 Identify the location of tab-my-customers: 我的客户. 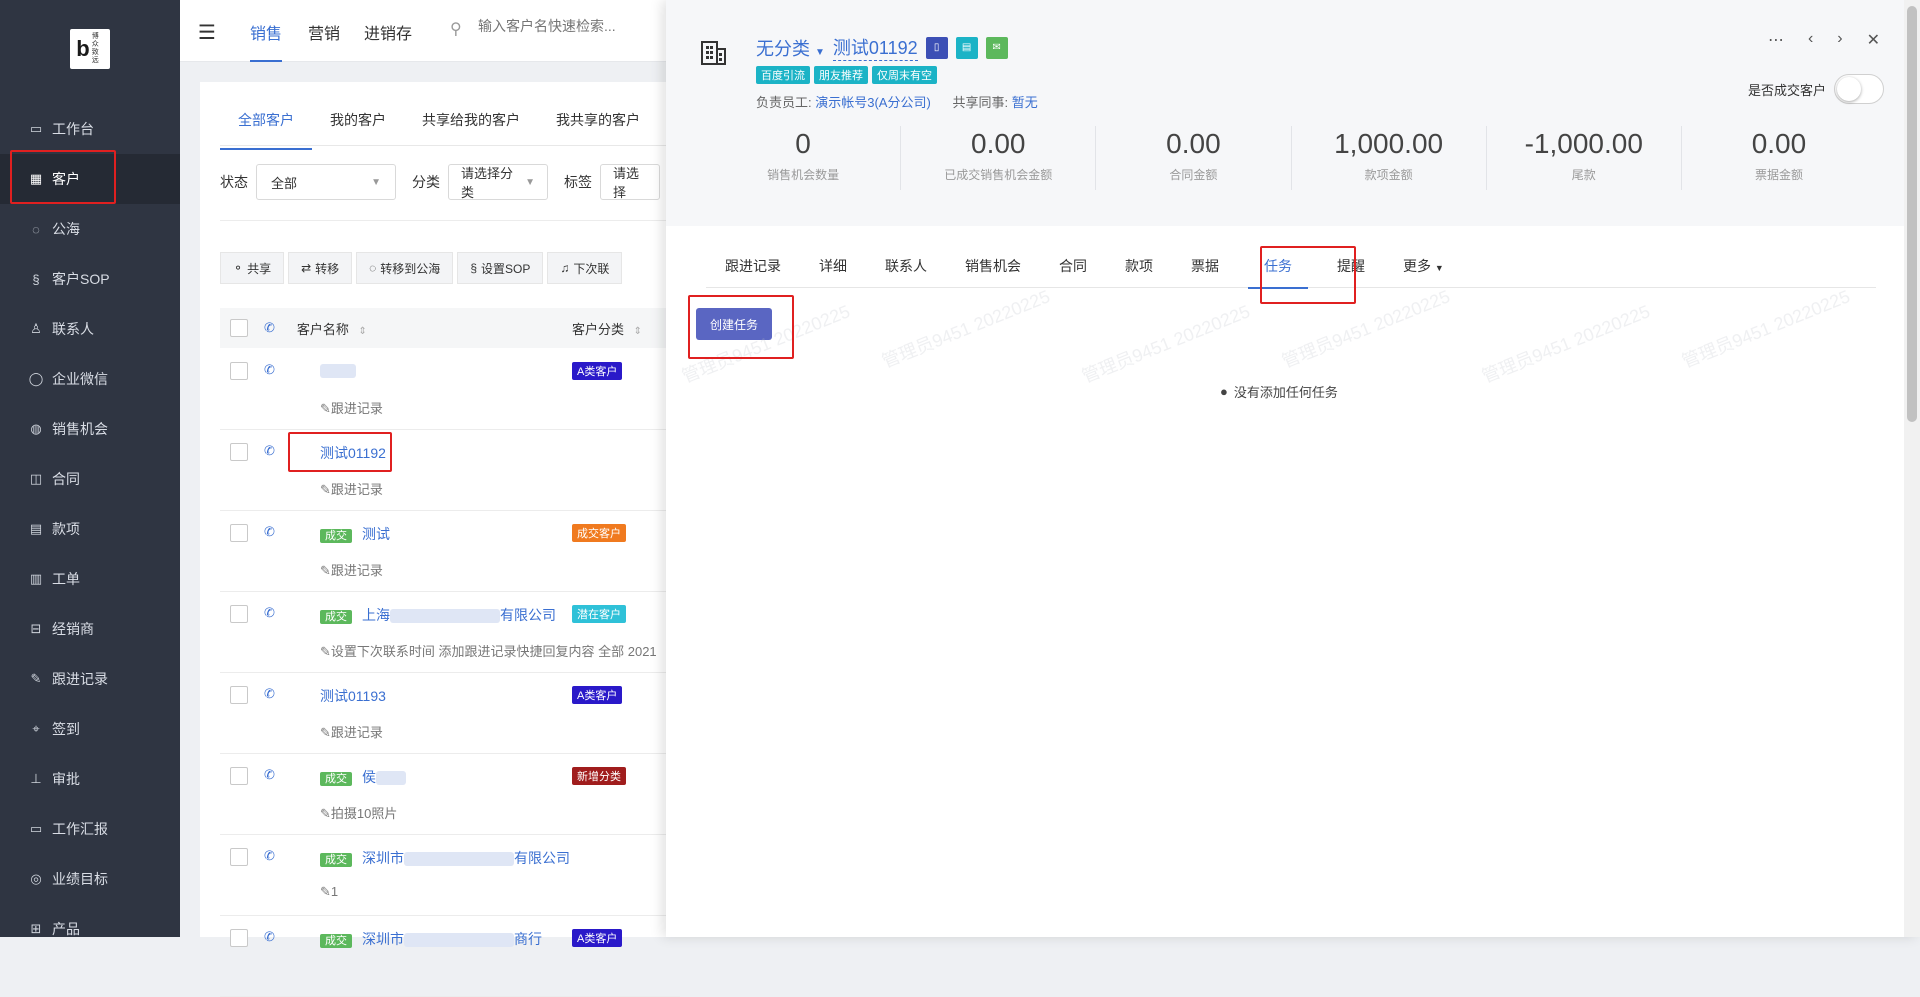
(358, 126).